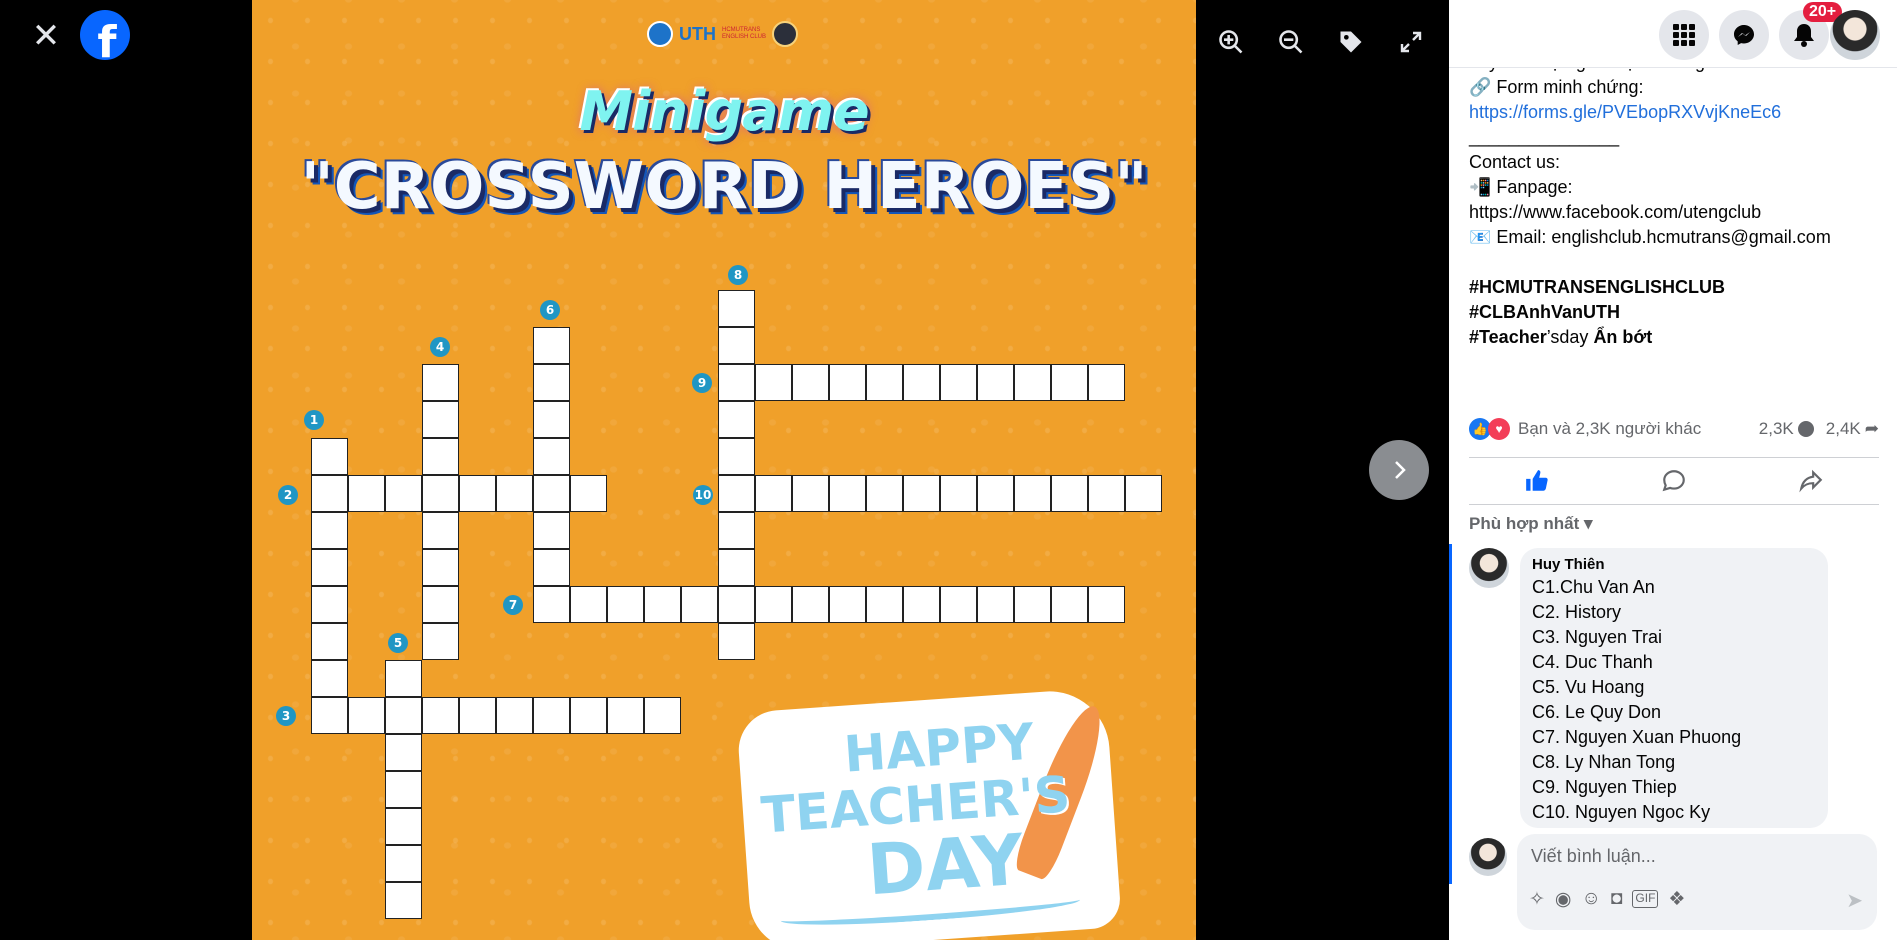 This screenshot has width=1897, height=940. I want to click on teachers-day-sticker: HAPPY TEACHER'S DAY, so click(929, 813).